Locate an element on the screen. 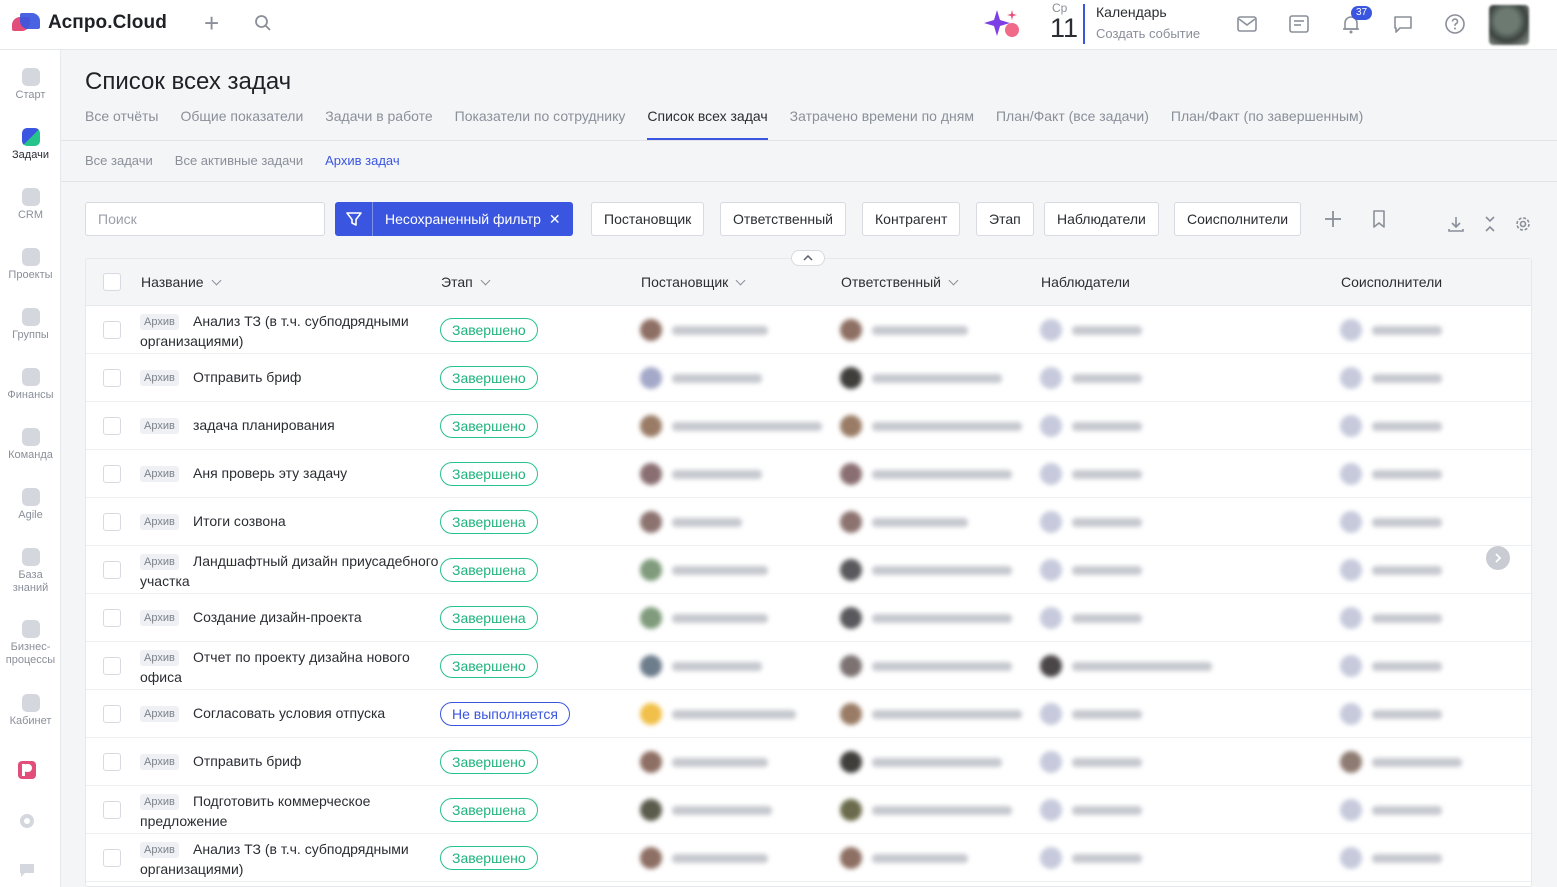 The height and width of the screenshot is (887, 1557). task-name: Согласовать условия отпуска is located at coordinates (290, 713).